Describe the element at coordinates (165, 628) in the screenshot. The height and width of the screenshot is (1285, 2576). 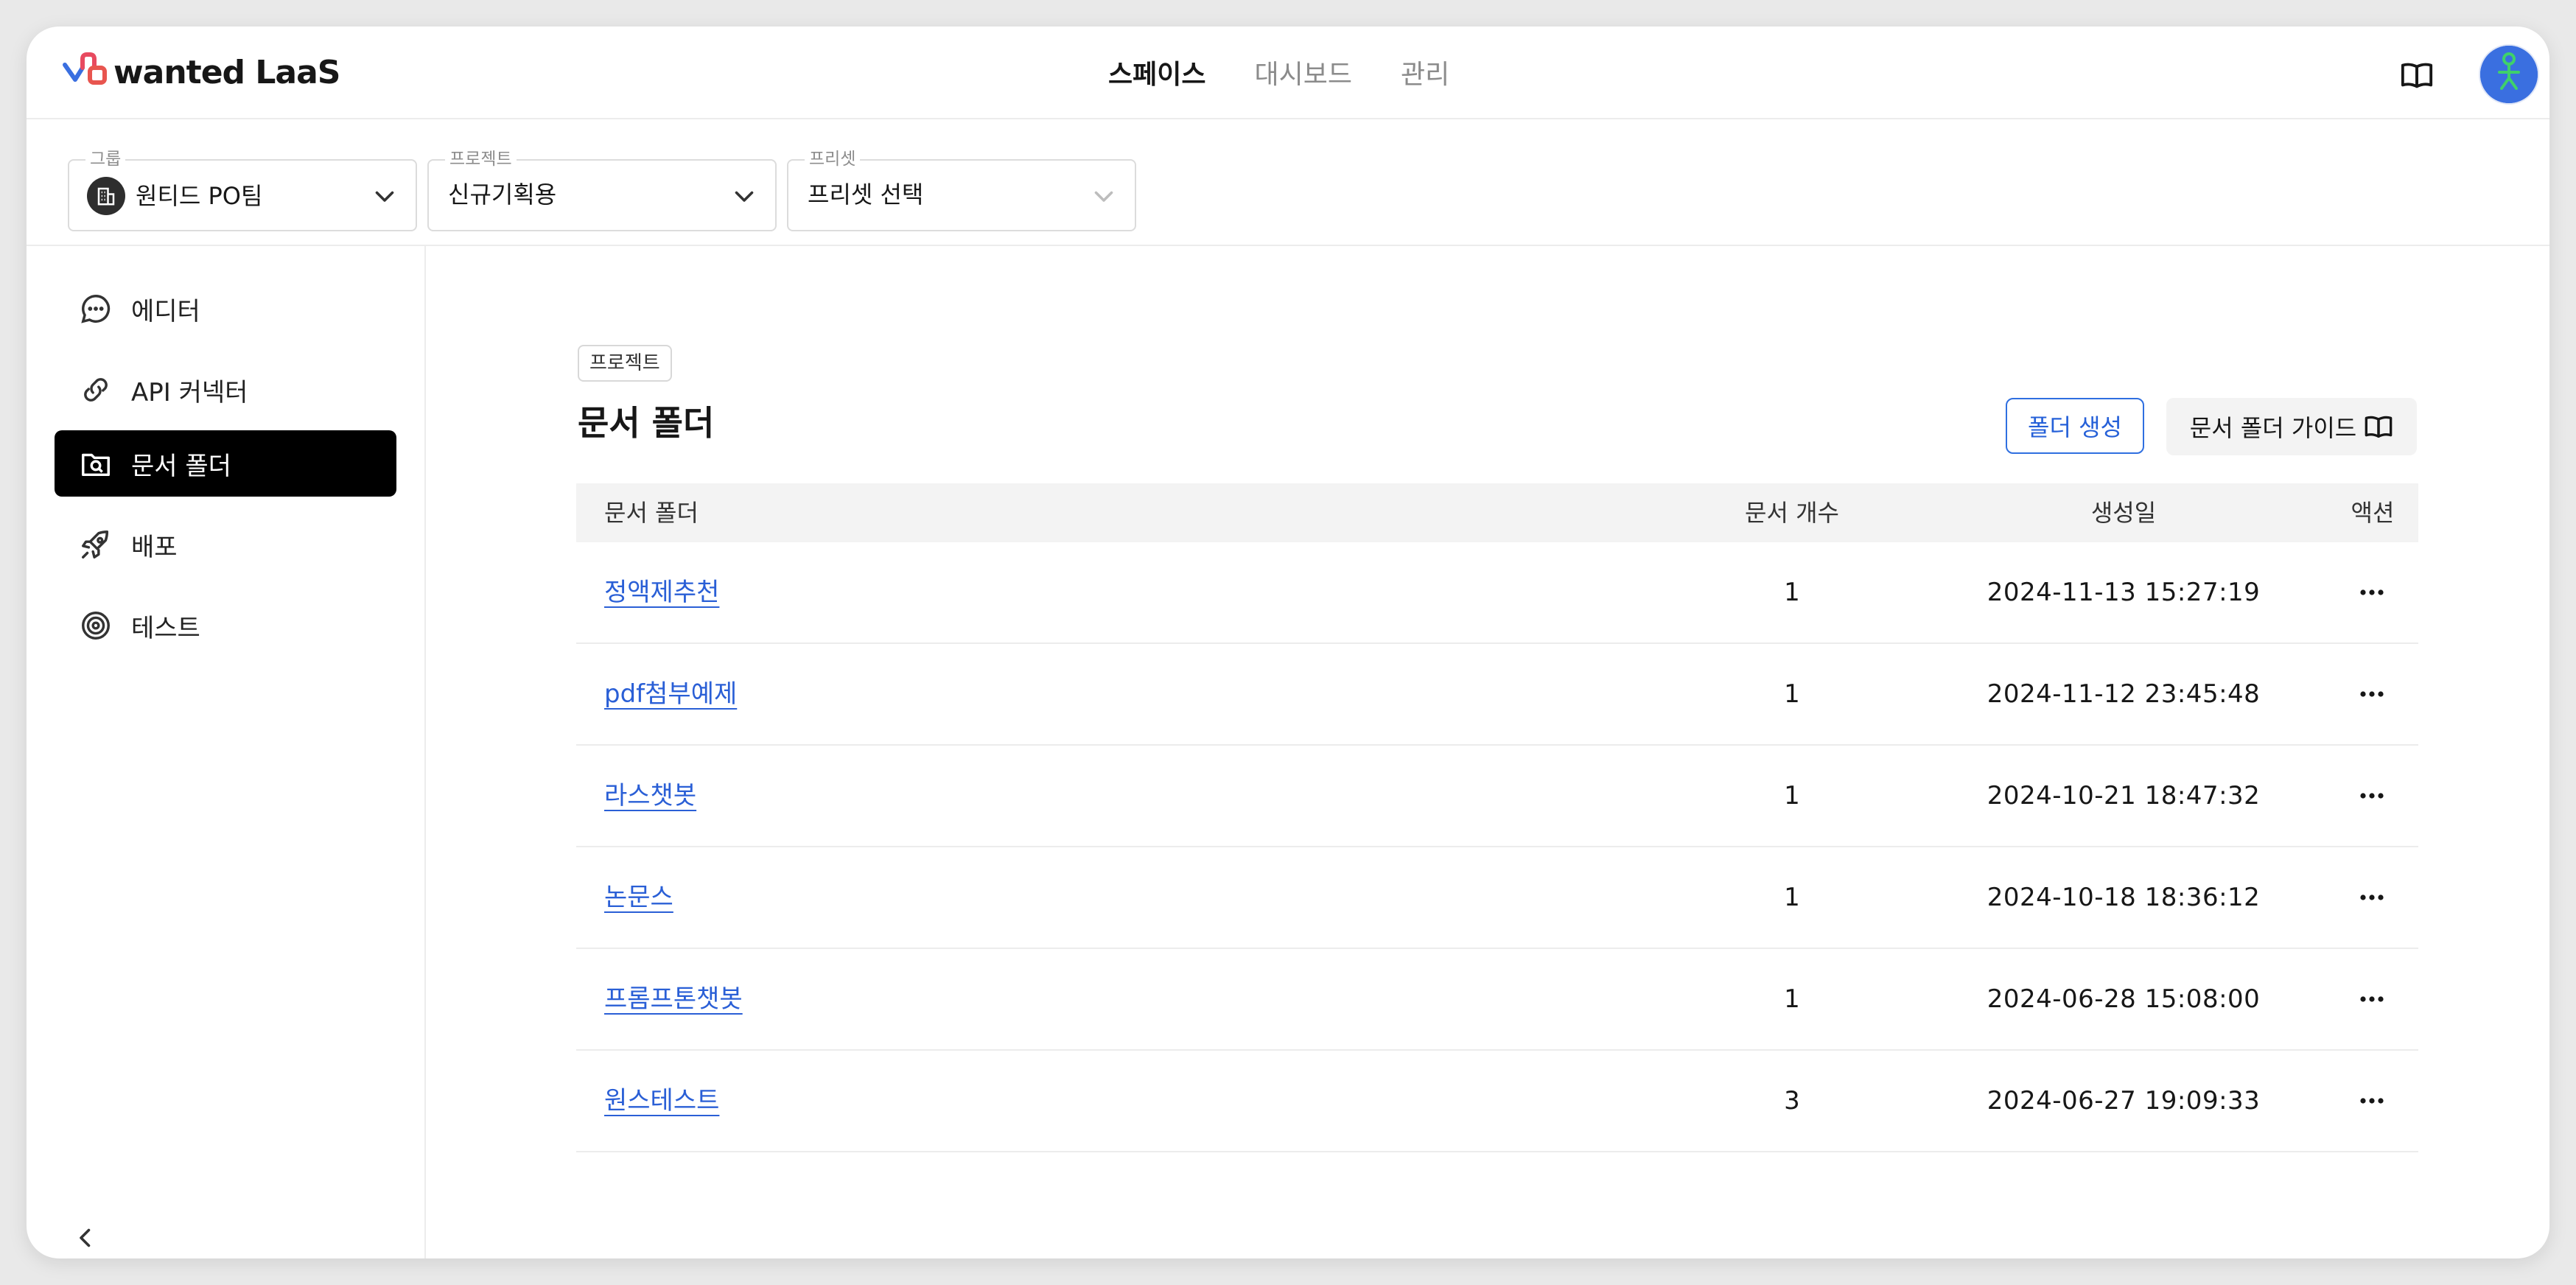
I see `sidebar-item-label: 테스트` at that location.